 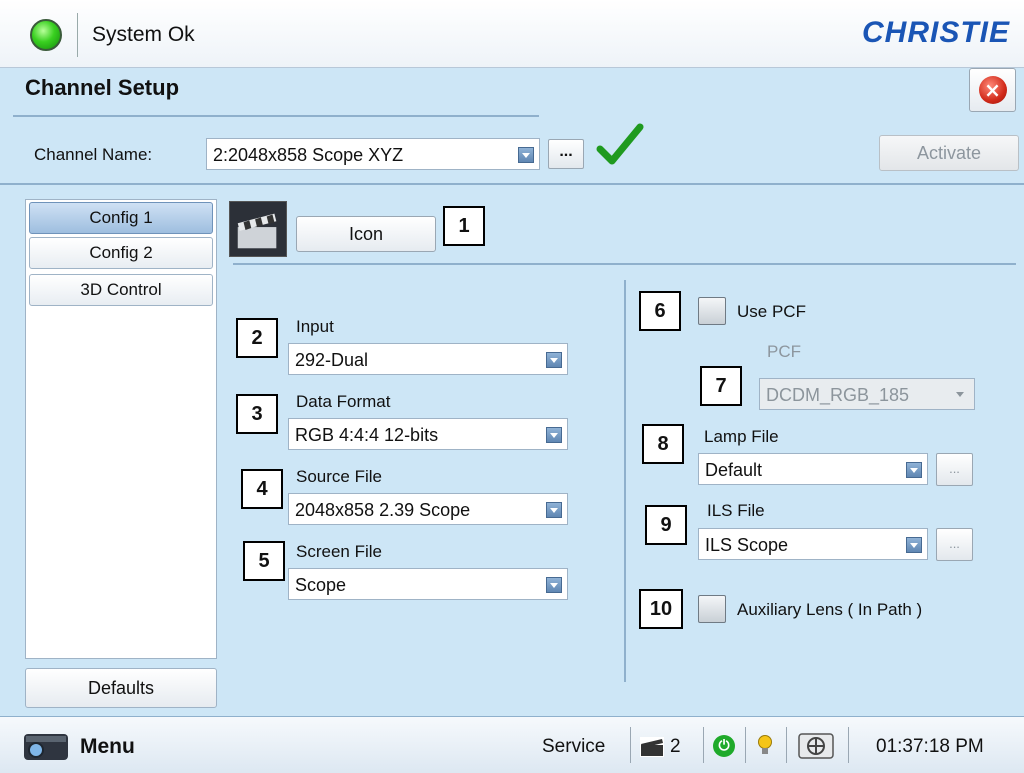 What do you see at coordinates (383, 510) in the screenshot?
I see `source-file-value: 2048x858 2.39 Scope` at bounding box center [383, 510].